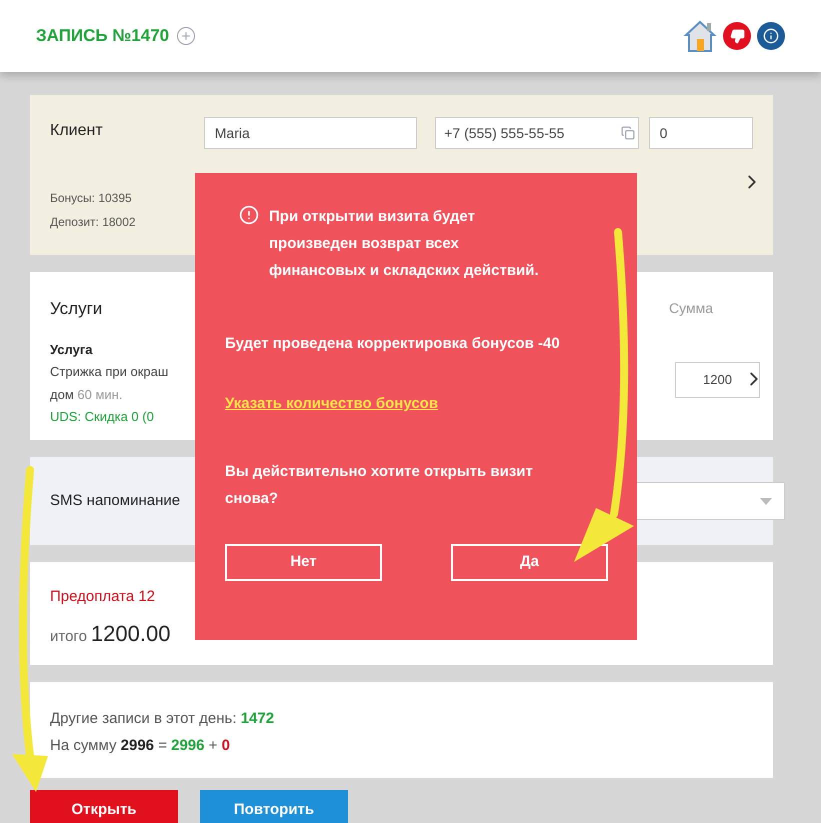  I want to click on warning-icon, so click(249, 215).